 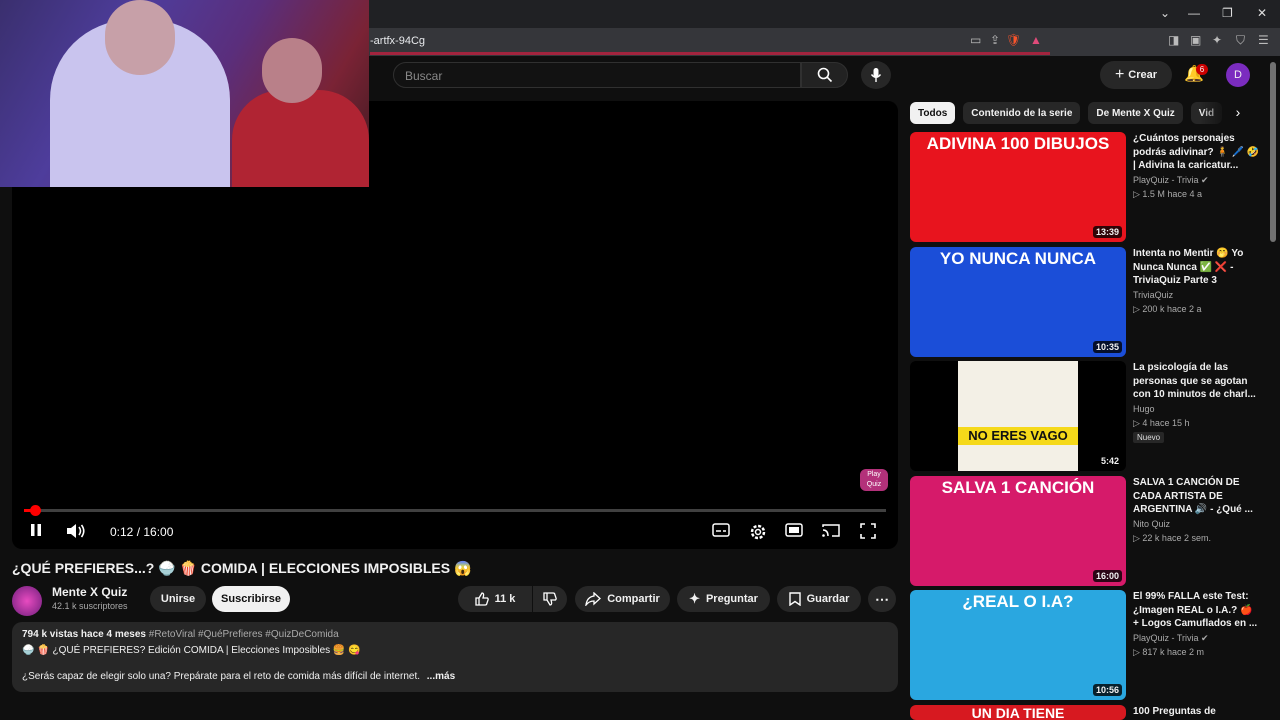 What do you see at coordinates (876, 75) in the screenshot?
I see `voice-search-button` at bounding box center [876, 75].